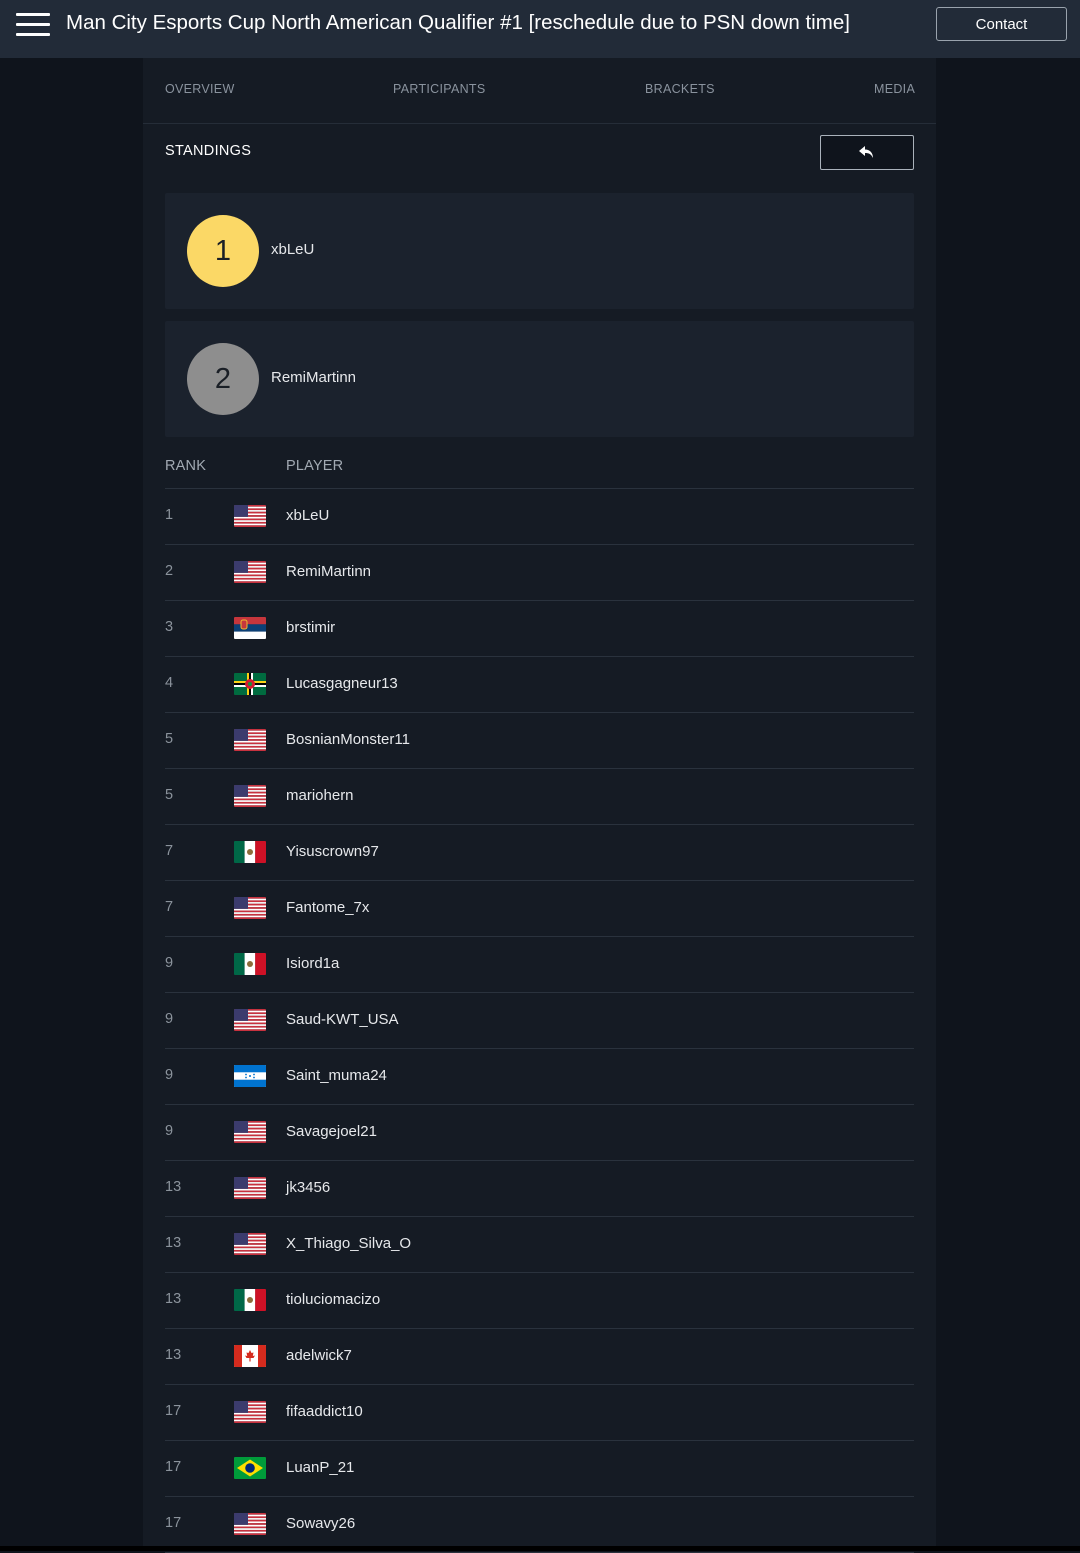  I want to click on table-row: 13 adelwick7, so click(539, 1357).